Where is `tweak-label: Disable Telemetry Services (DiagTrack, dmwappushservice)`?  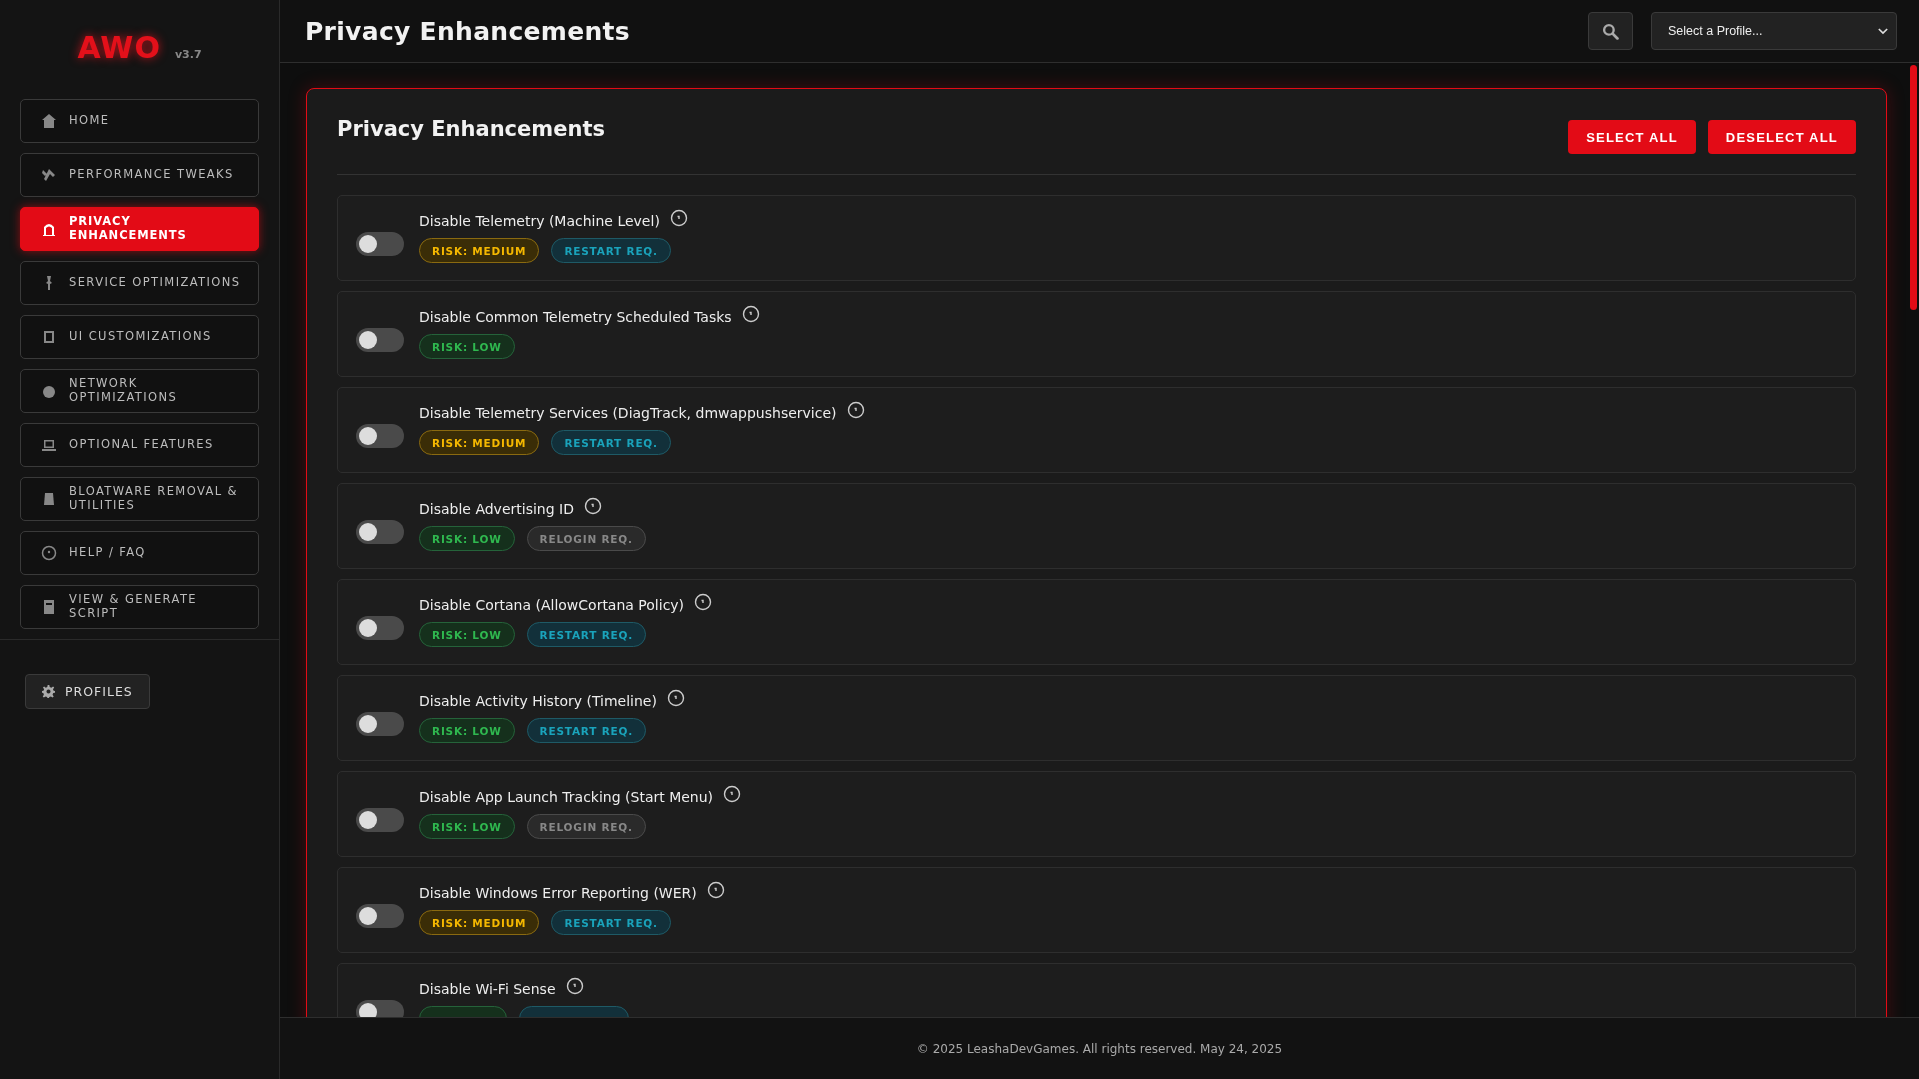
tweak-label: Disable Telemetry Services (DiagTrack, dmwappushservice) is located at coordinates (628, 413).